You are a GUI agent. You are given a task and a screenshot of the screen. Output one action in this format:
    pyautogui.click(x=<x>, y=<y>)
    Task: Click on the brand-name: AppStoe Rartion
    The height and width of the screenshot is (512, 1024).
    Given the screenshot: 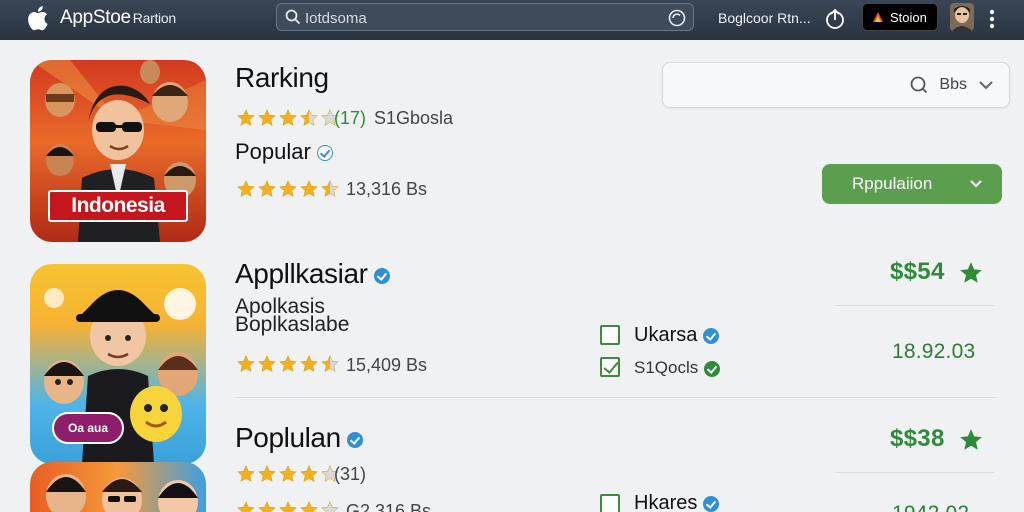 What is the action you would take?
    pyautogui.click(x=118, y=18)
    